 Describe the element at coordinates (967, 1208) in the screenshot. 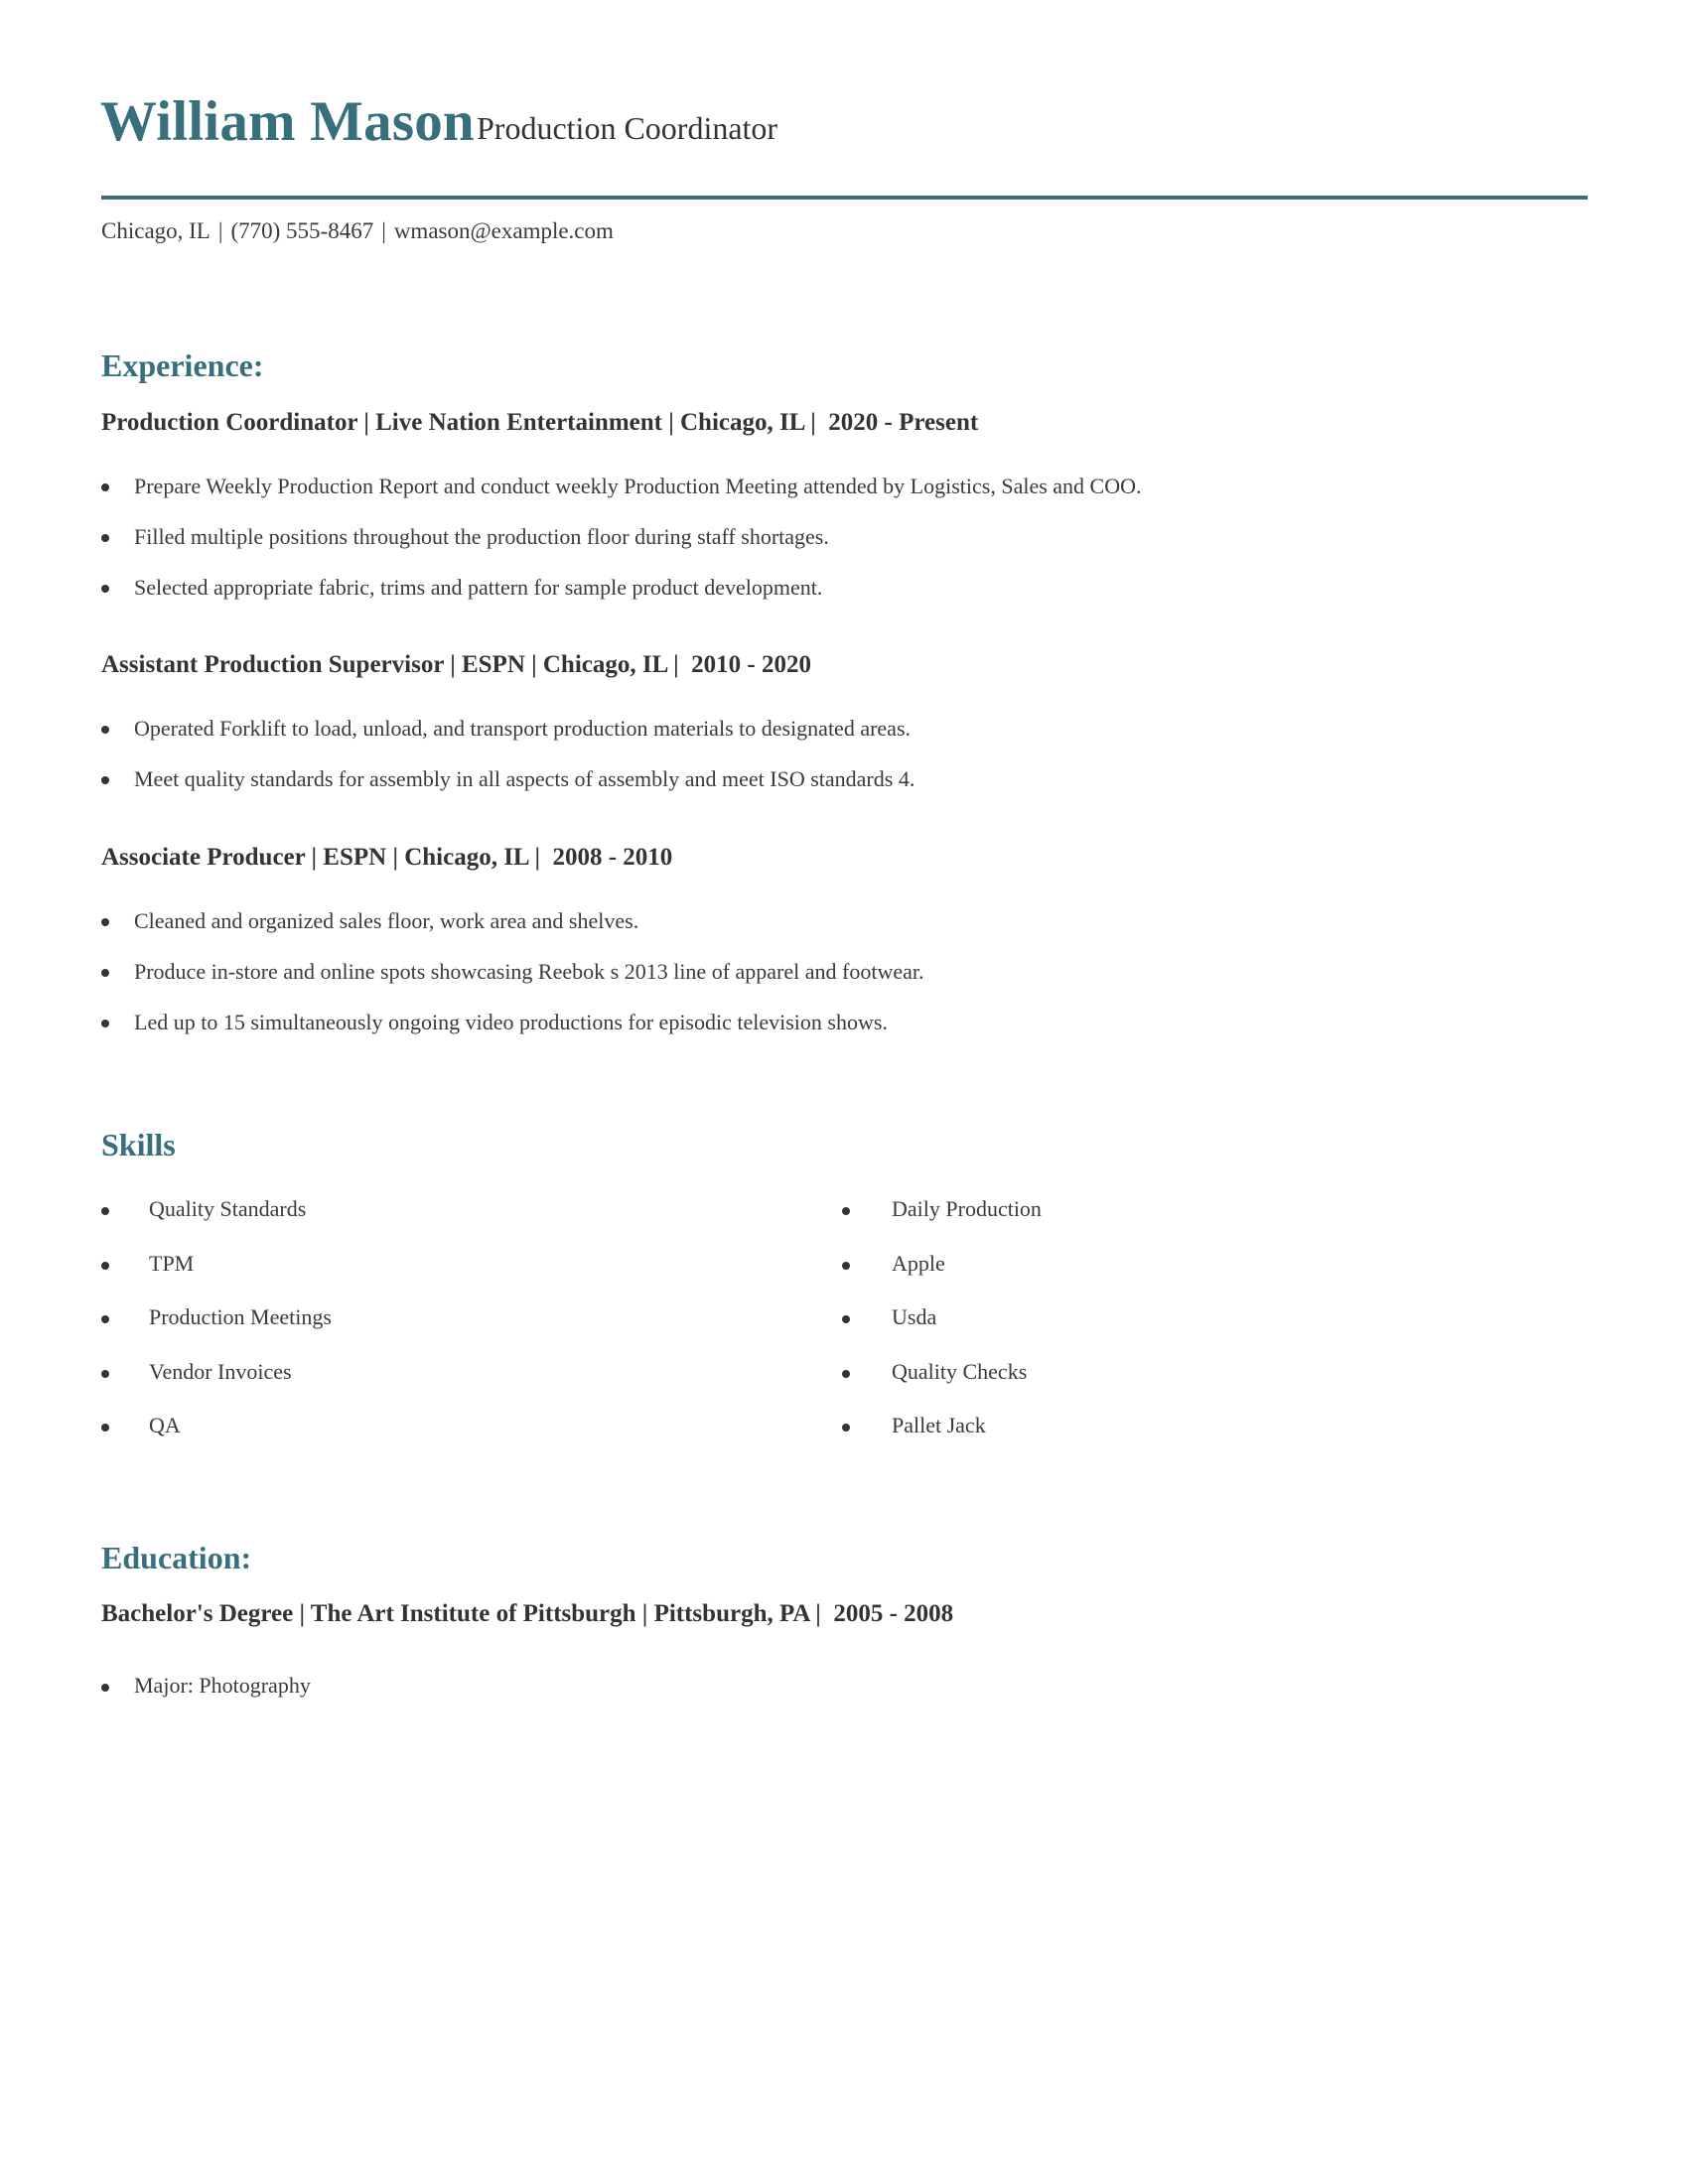

I see `skill-item: Daily Production` at that location.